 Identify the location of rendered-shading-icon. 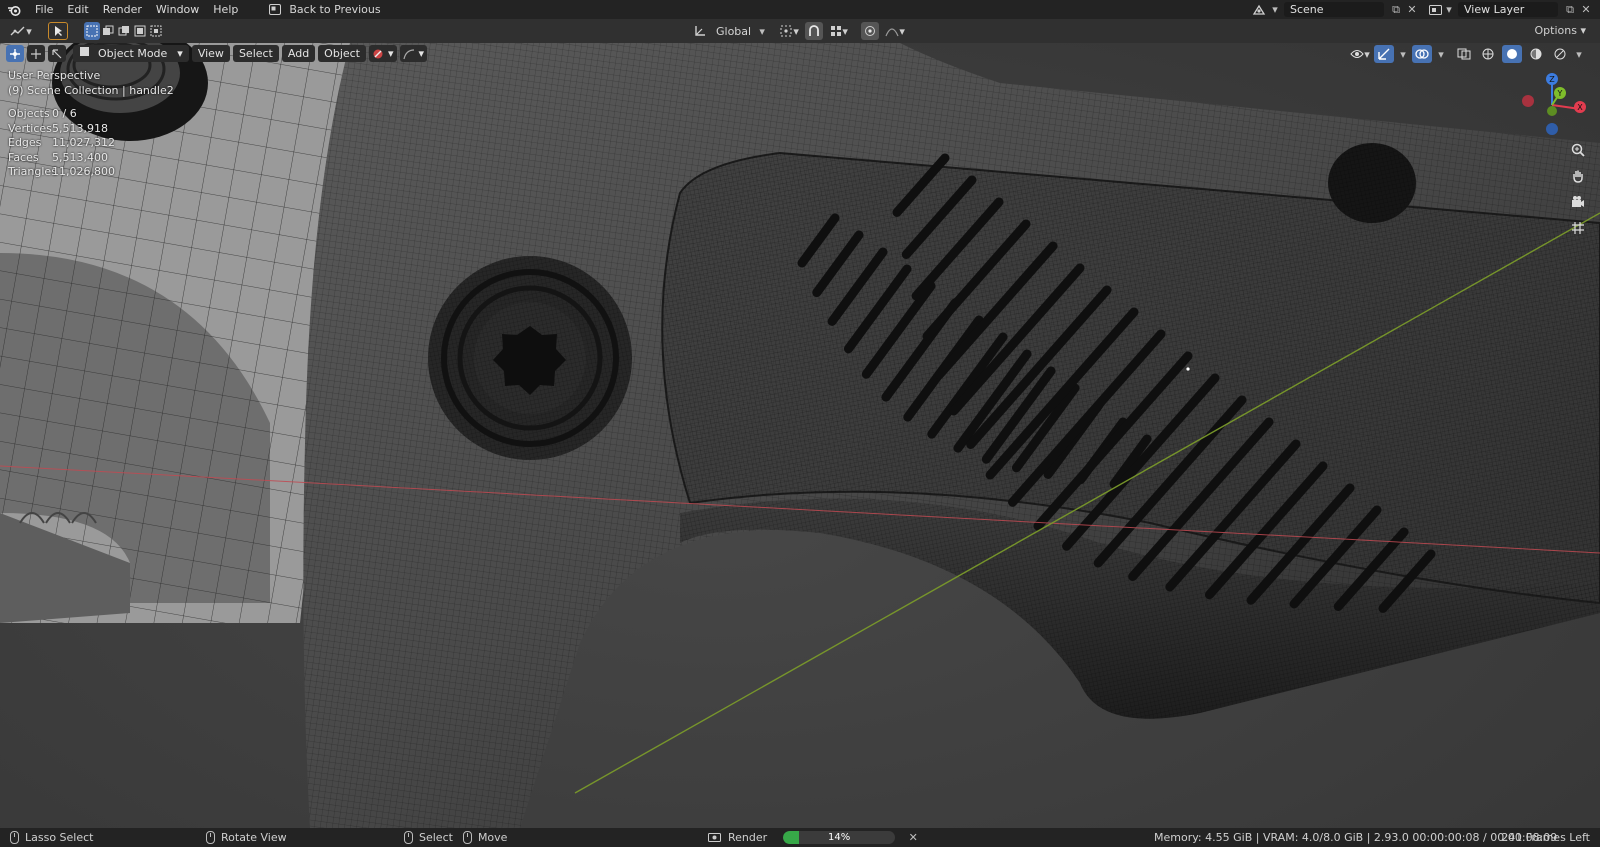
(1560, 54).